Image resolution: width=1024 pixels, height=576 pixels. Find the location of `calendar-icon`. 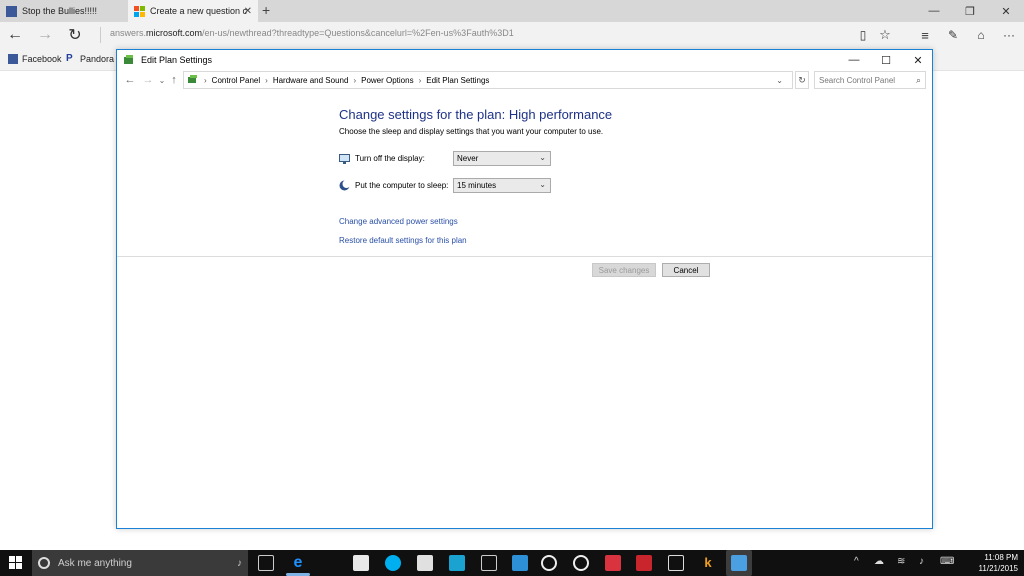

calendar-icon is located at coordinates (676, 563).